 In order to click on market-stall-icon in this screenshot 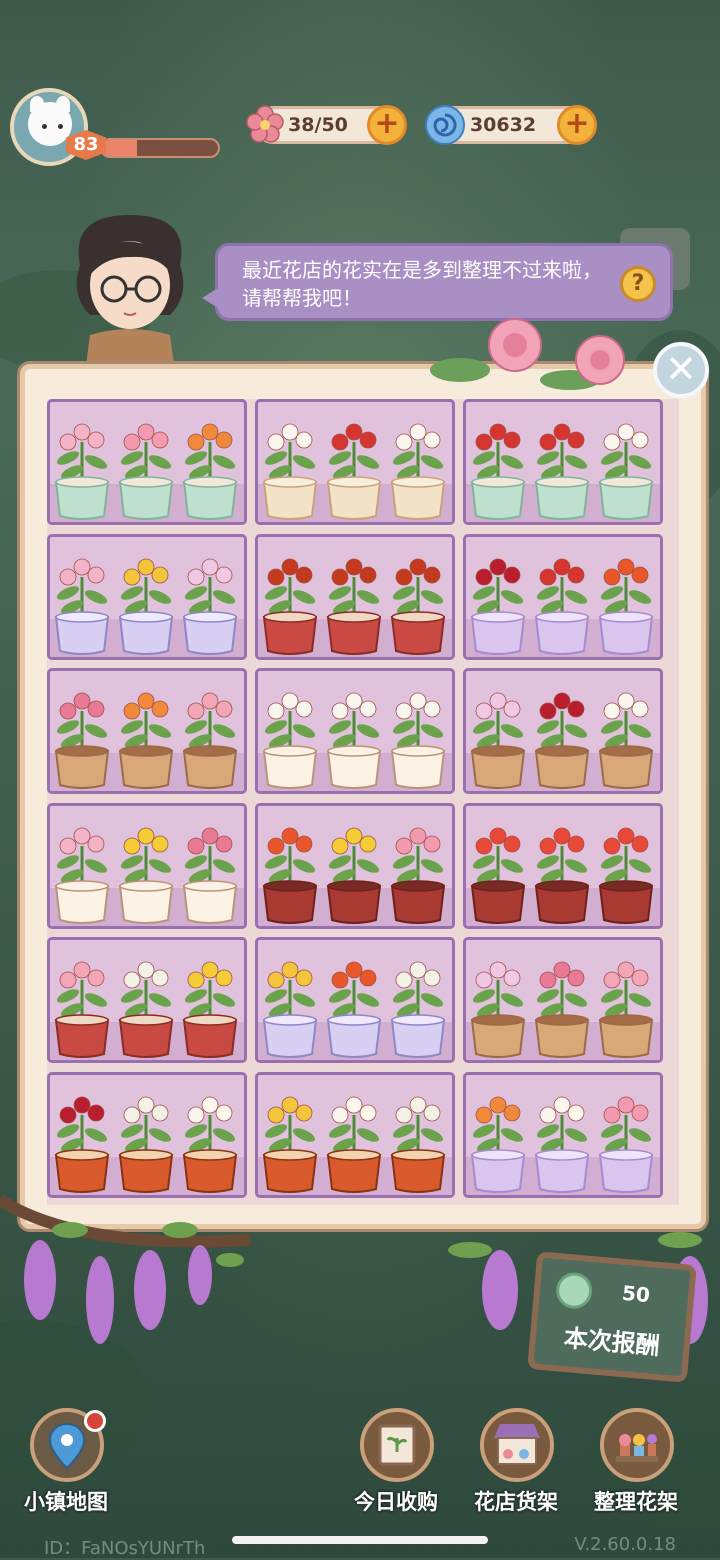, I will do `click(517, 1444)`.